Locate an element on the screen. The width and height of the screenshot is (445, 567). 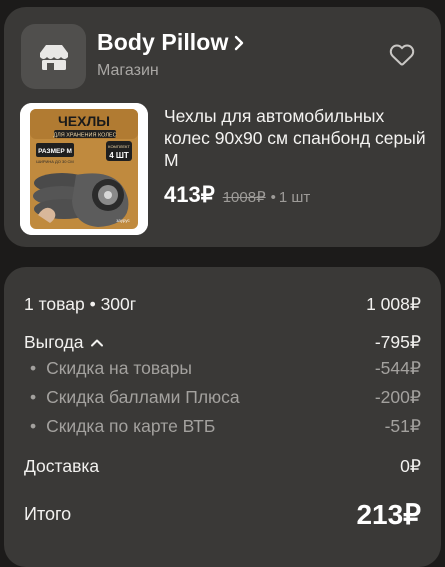
total-label: Итого is located at coordinates (48, 514).